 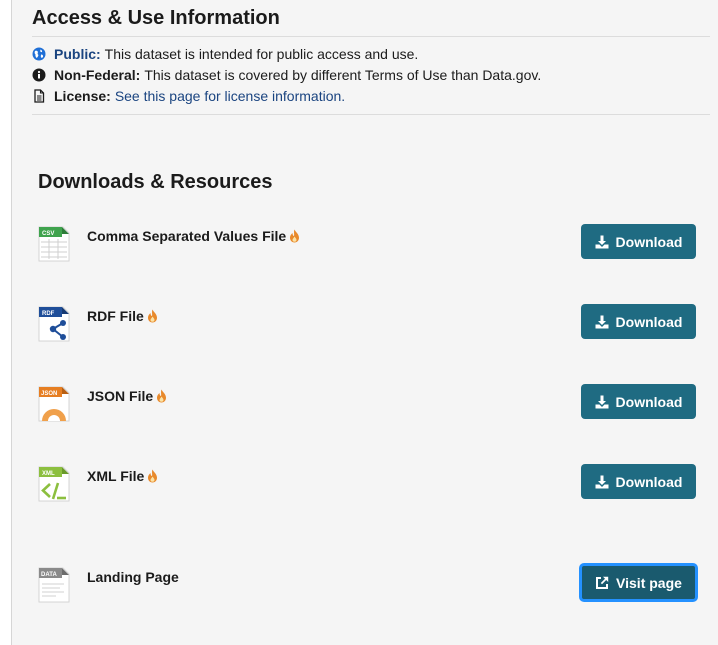 I want to click on resource-title: Landing Page, so click(x=133, y=577).